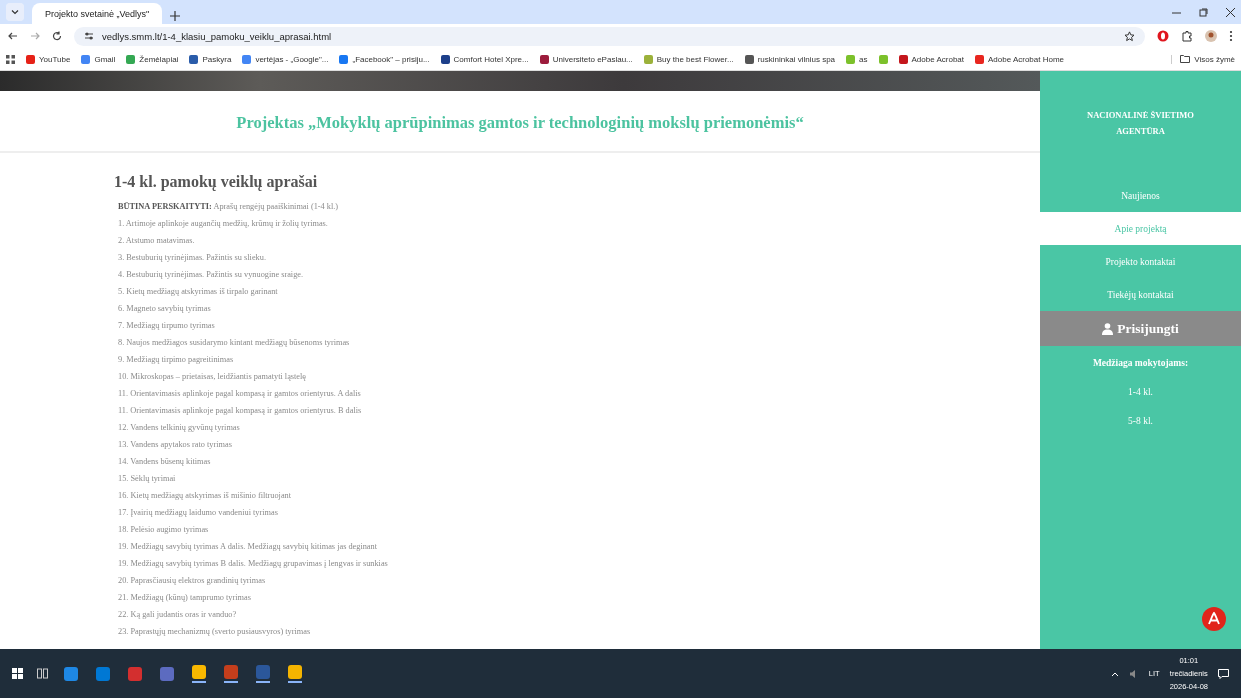 This screenshot has height=699, width=1241. I want to click on new-tab-icon, so click(175, 16).